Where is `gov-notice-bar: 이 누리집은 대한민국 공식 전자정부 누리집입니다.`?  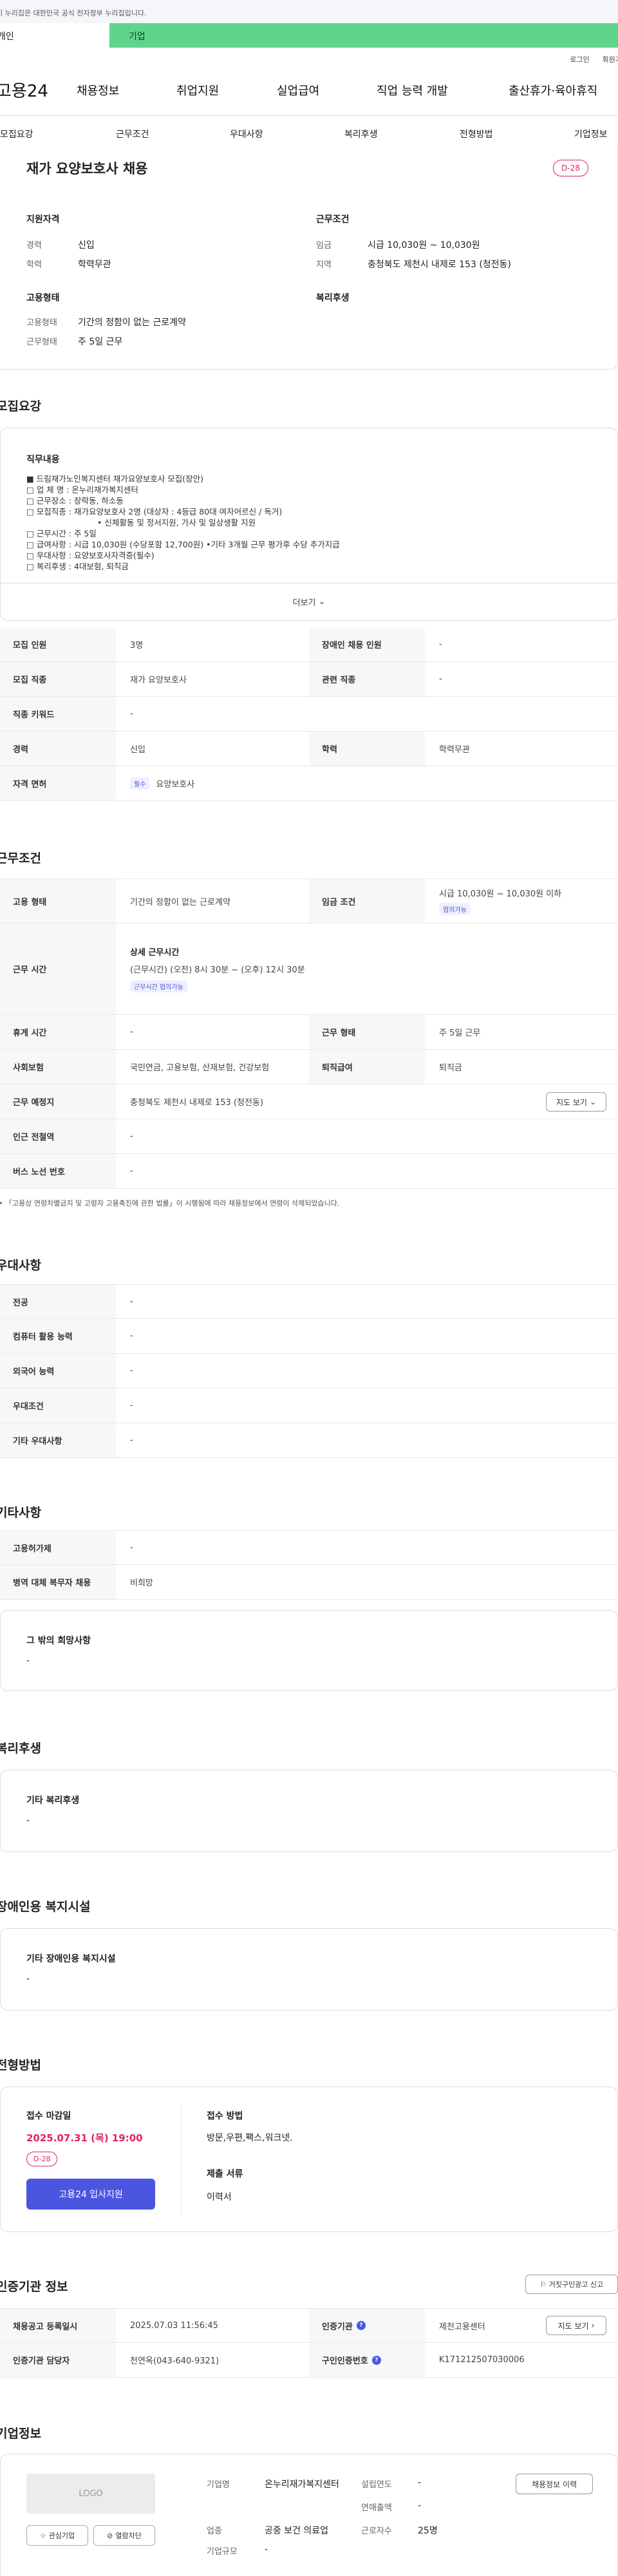
gov-notice-bar: 이 누리집은 대한민국 공식 전자정부 누리집입니다. is located at coordinates (309, 11).